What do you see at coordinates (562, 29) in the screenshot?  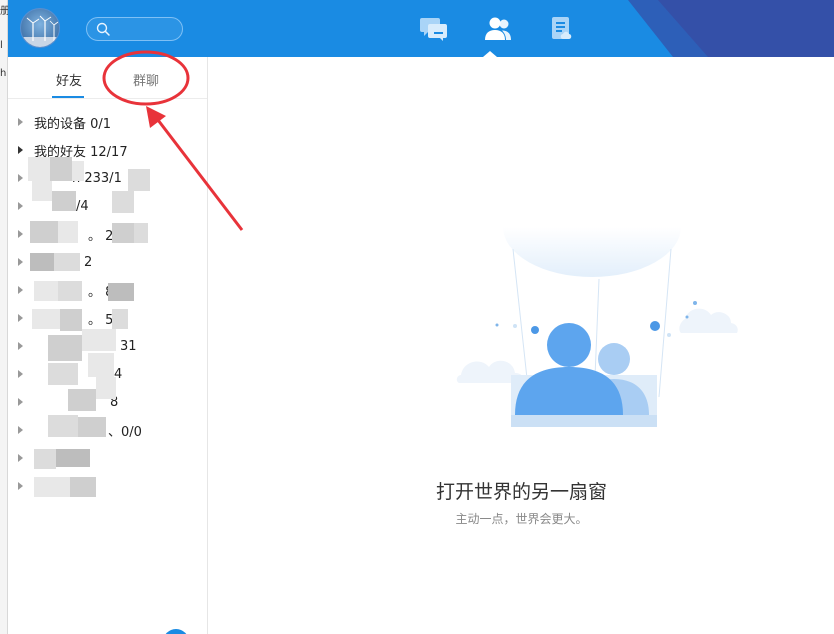 I see `document-icon` at bounding box center [562, 29].